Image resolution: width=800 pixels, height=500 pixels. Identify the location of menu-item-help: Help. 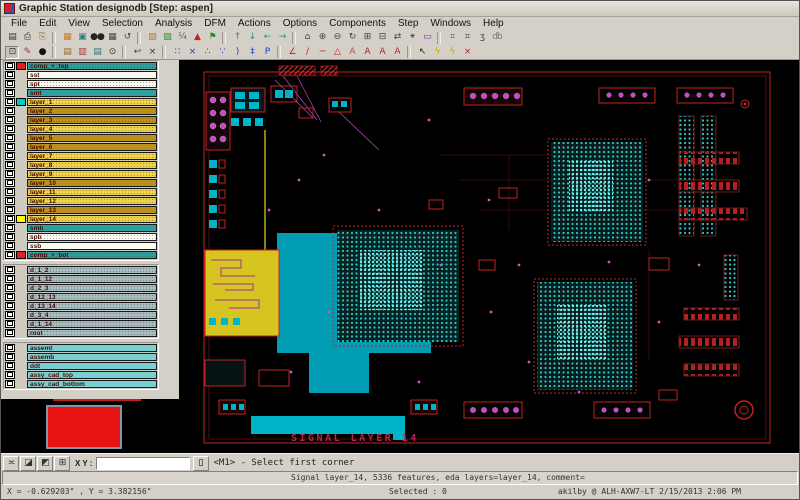
(493, 23).